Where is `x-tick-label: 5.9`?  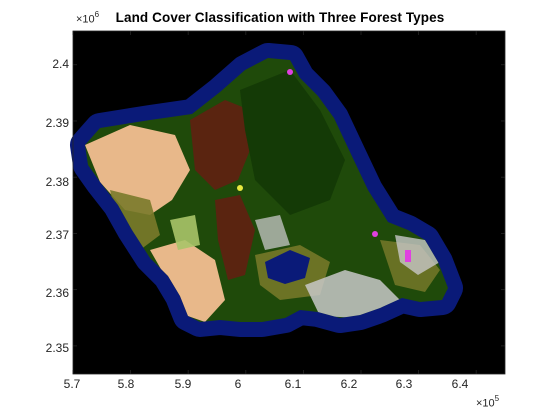 x-tick-label: 5.9 is located at coordinates (183, 384).